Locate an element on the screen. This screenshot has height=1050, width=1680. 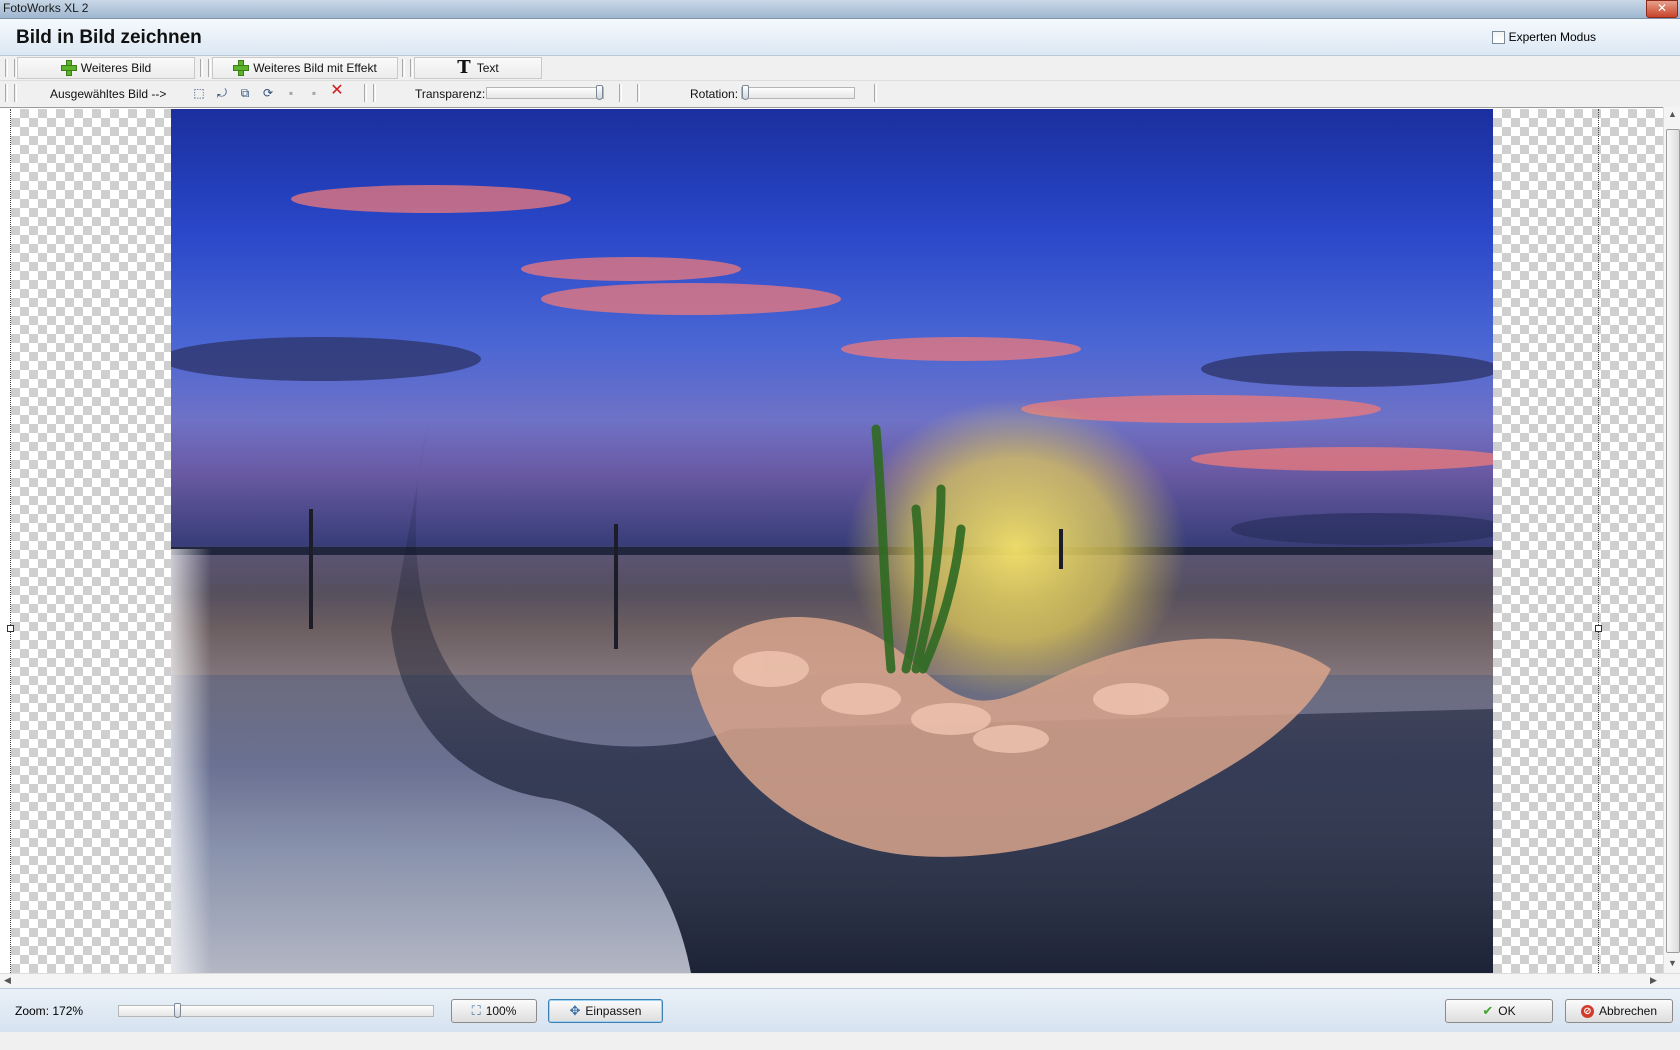
add-text-button: T Text is located at coordinates (478, 68).